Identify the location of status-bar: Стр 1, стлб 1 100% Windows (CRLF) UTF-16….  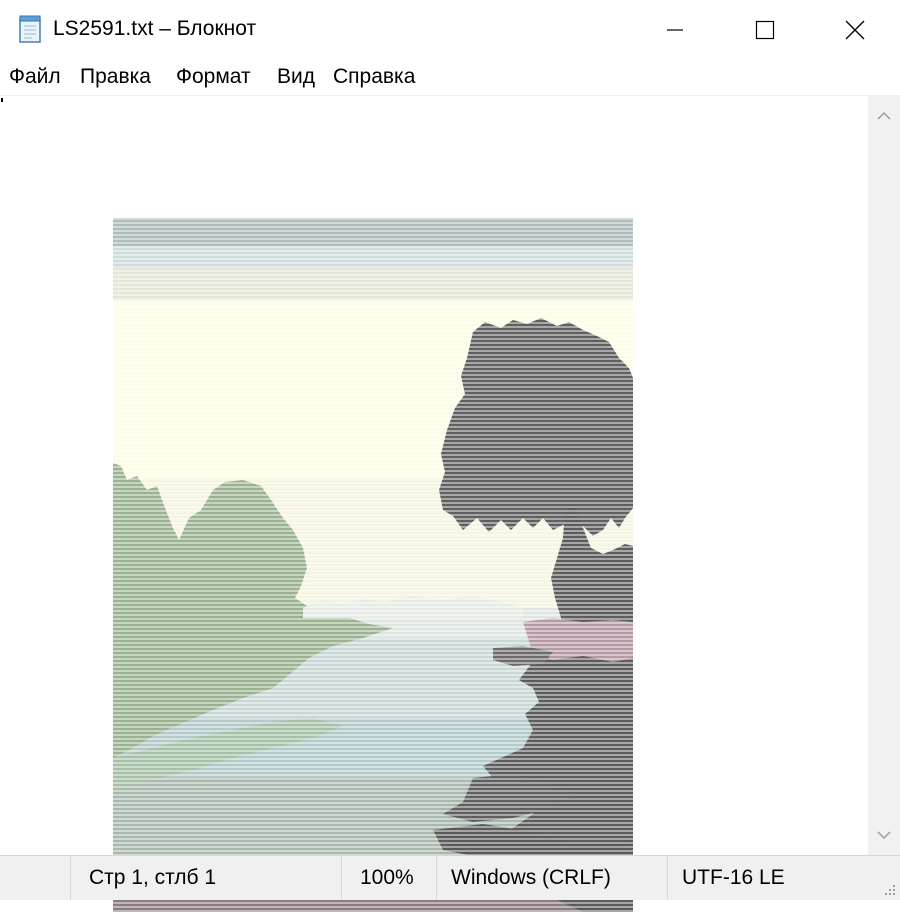
(450, 877).